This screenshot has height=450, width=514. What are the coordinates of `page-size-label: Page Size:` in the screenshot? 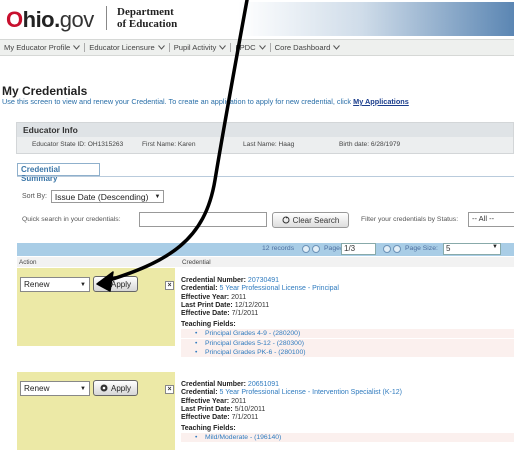 It's located at (421, 248).